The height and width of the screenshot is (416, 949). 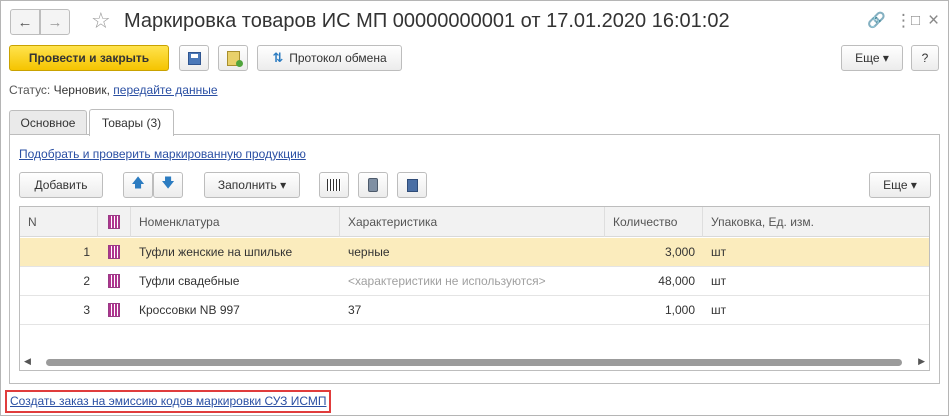 I want to click on maximize-icon: □, so click(x=915, y=21).